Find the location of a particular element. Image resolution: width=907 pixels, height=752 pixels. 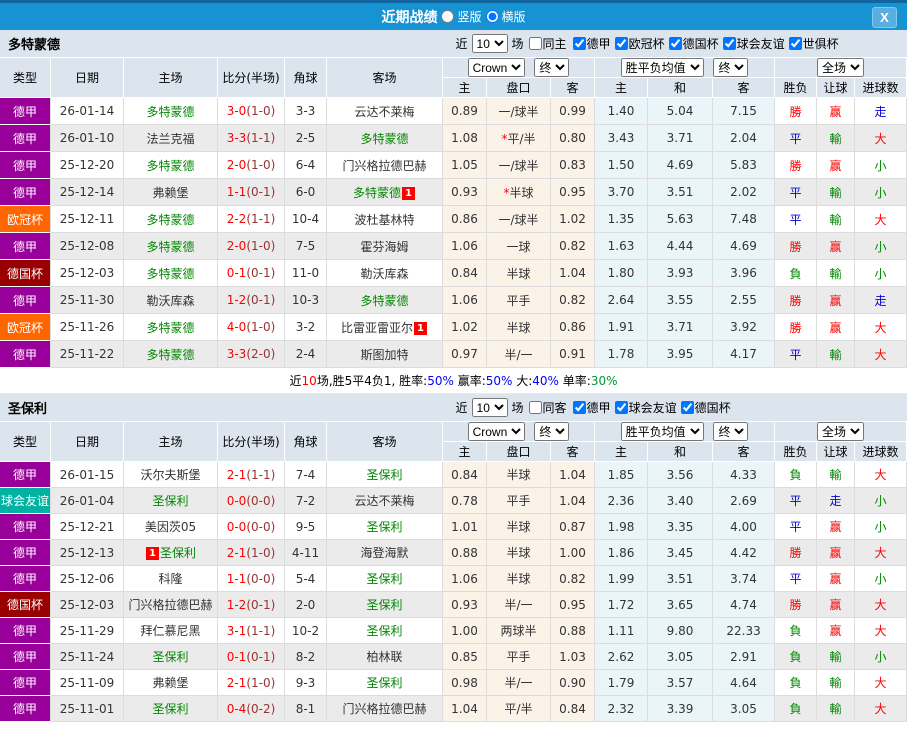

match-score: 3-1(1-1) is located at coordinates (251, 631).